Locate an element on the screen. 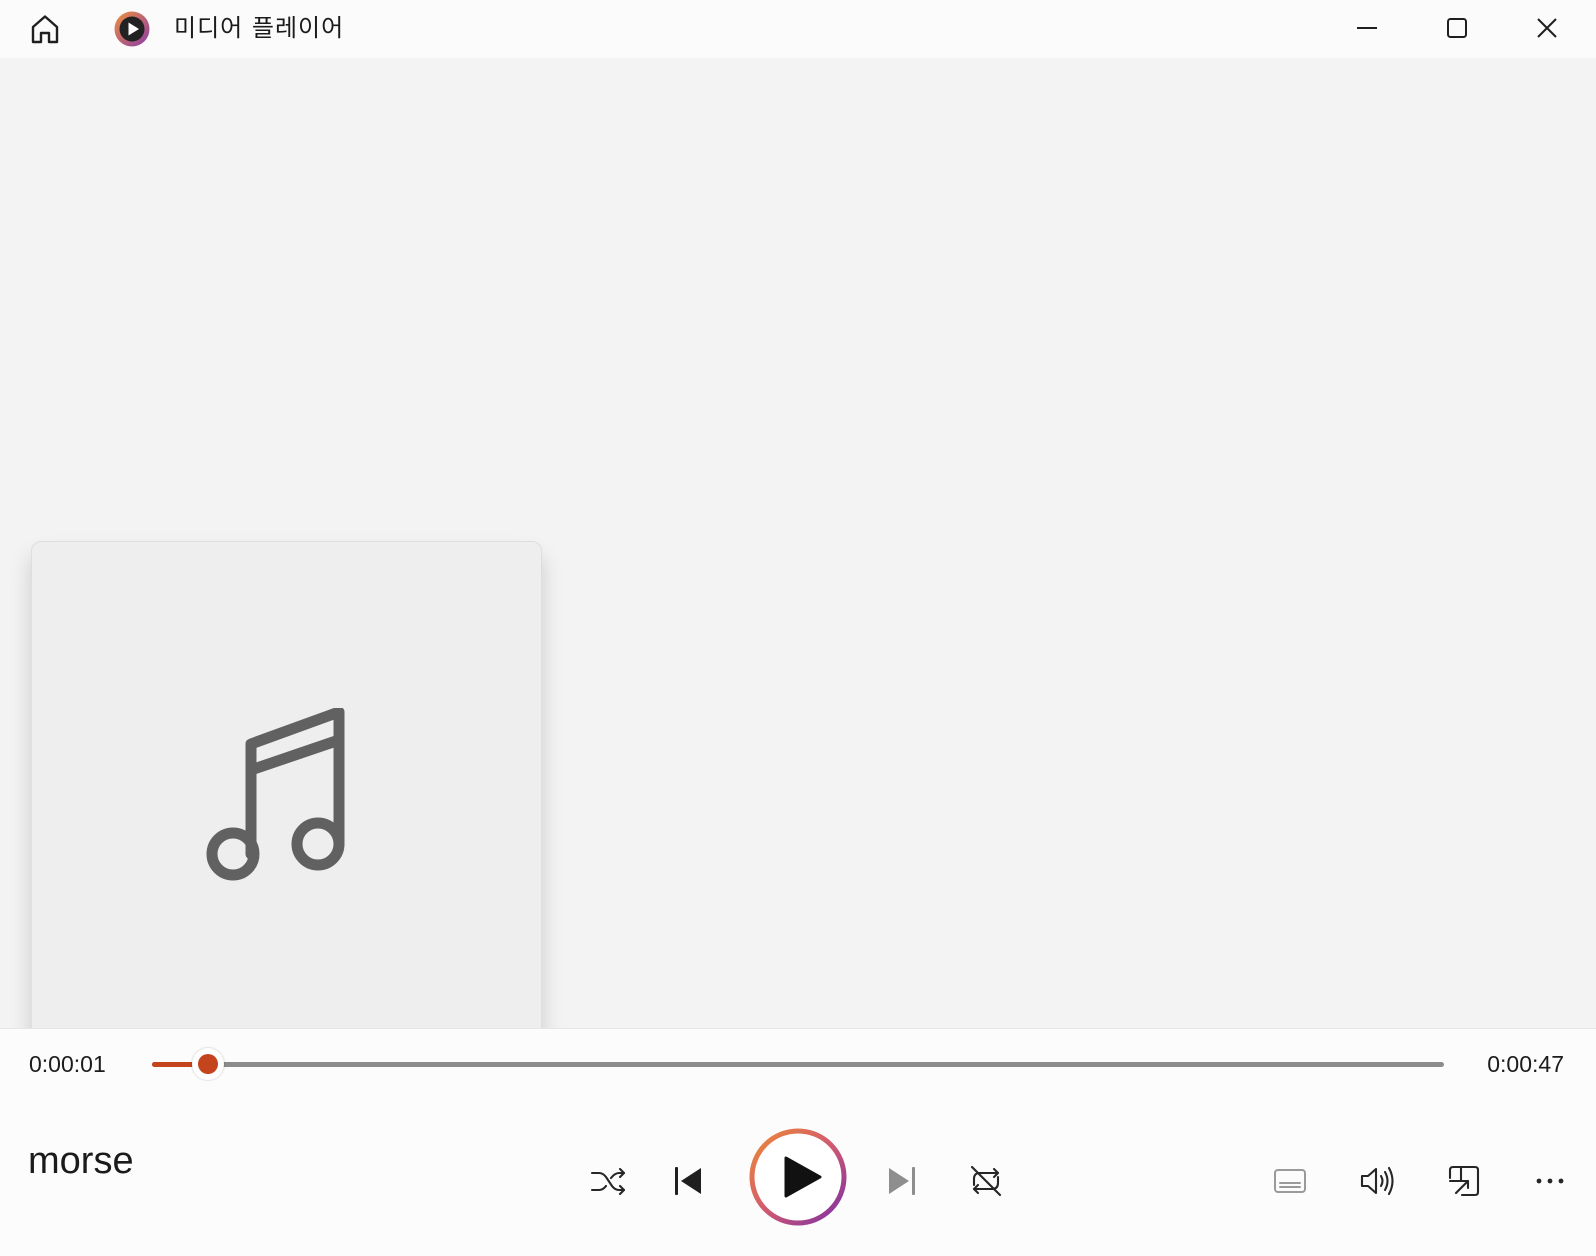 This screenshot has width=1596, height=1256. shuffle-icon is located at coordinates (608, 1181).